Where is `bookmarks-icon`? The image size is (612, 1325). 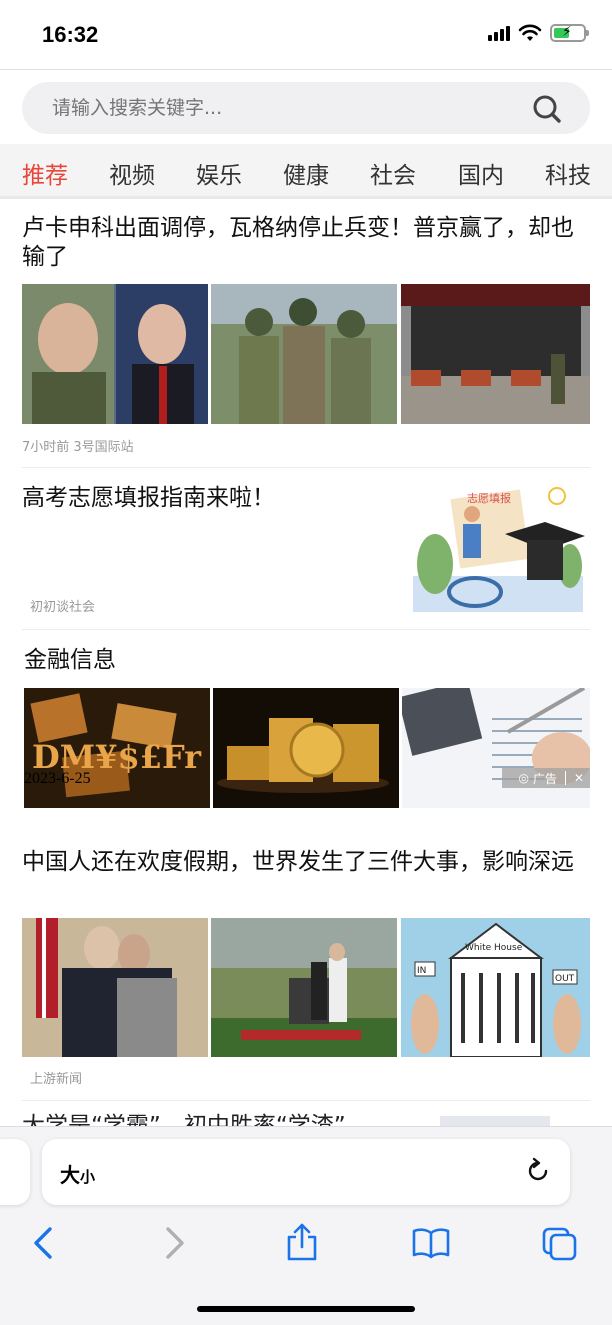
bookmarks-icon is located at coordinates (431, 1243).